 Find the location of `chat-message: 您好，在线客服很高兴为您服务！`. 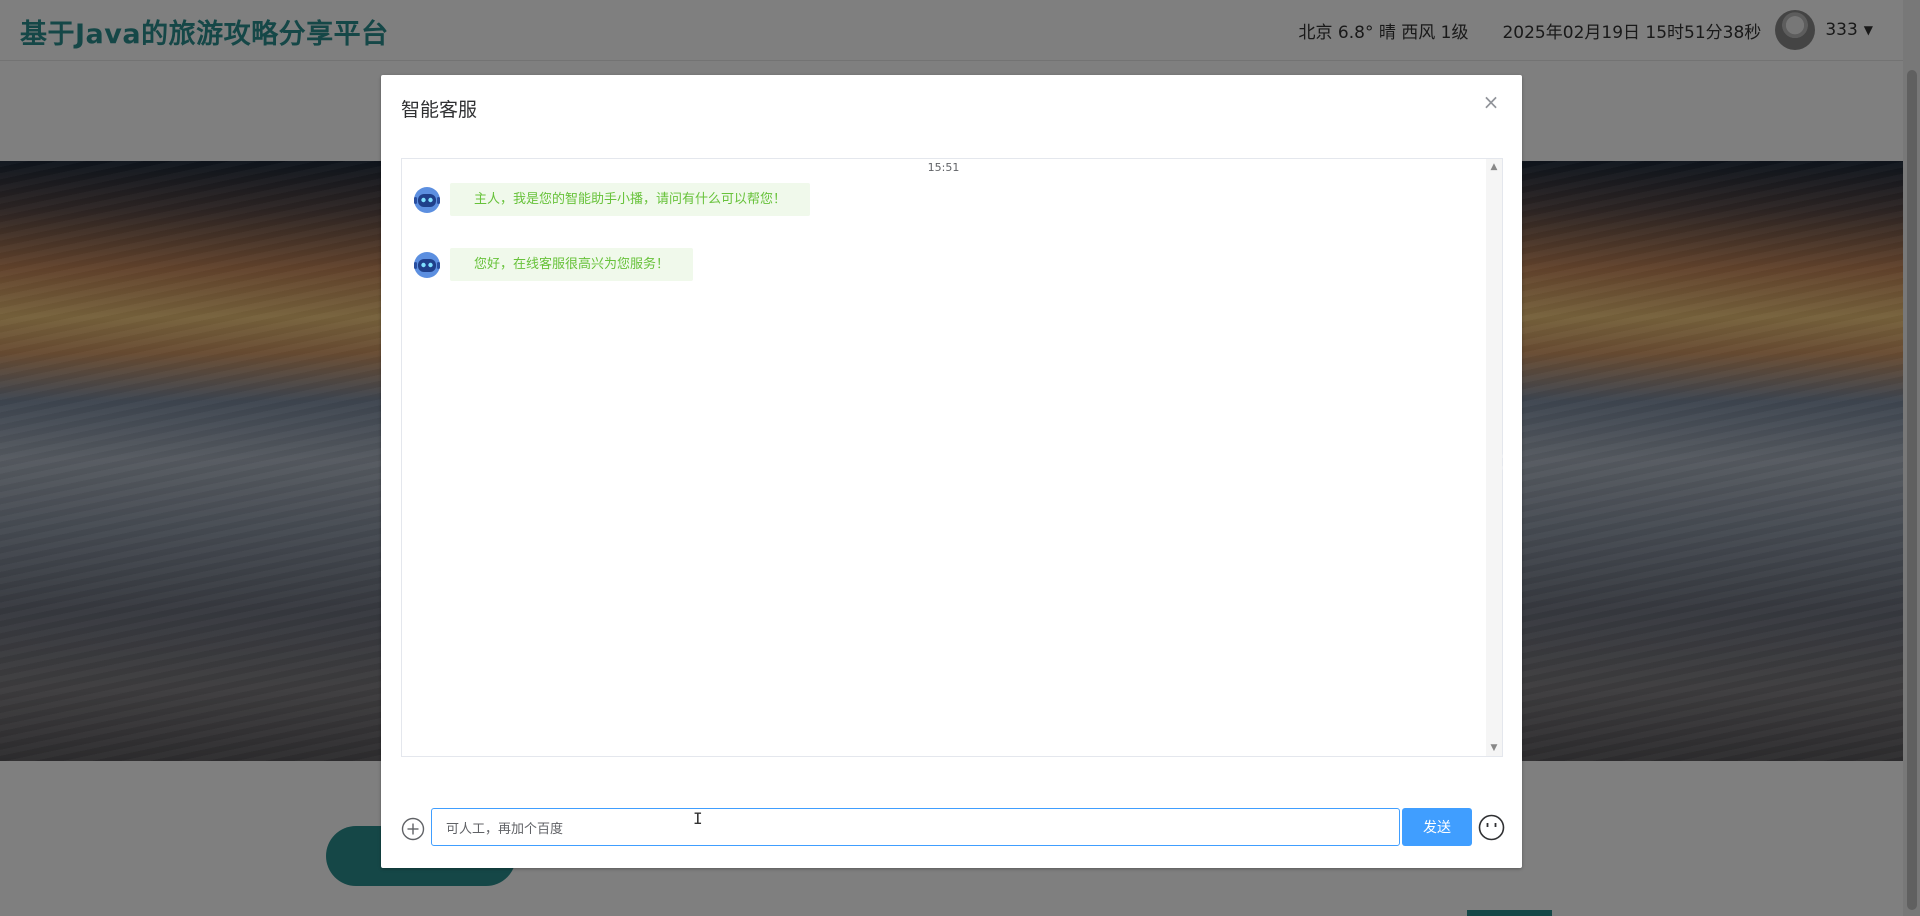

chat-message: 您好，在线客服很高兴为您服务！ is located at coordinates (553, 264).